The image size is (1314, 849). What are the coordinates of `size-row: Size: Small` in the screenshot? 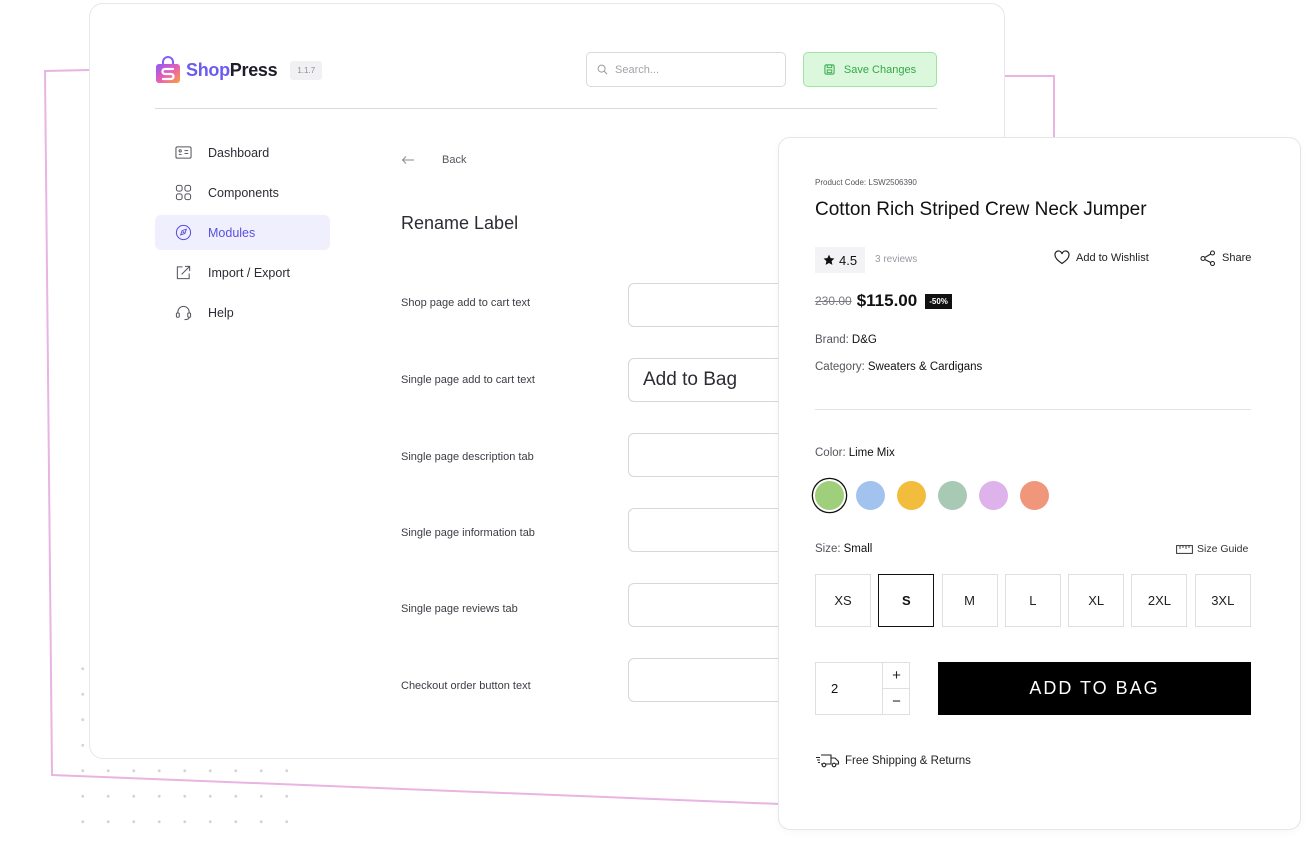 It's located at (843, 549).